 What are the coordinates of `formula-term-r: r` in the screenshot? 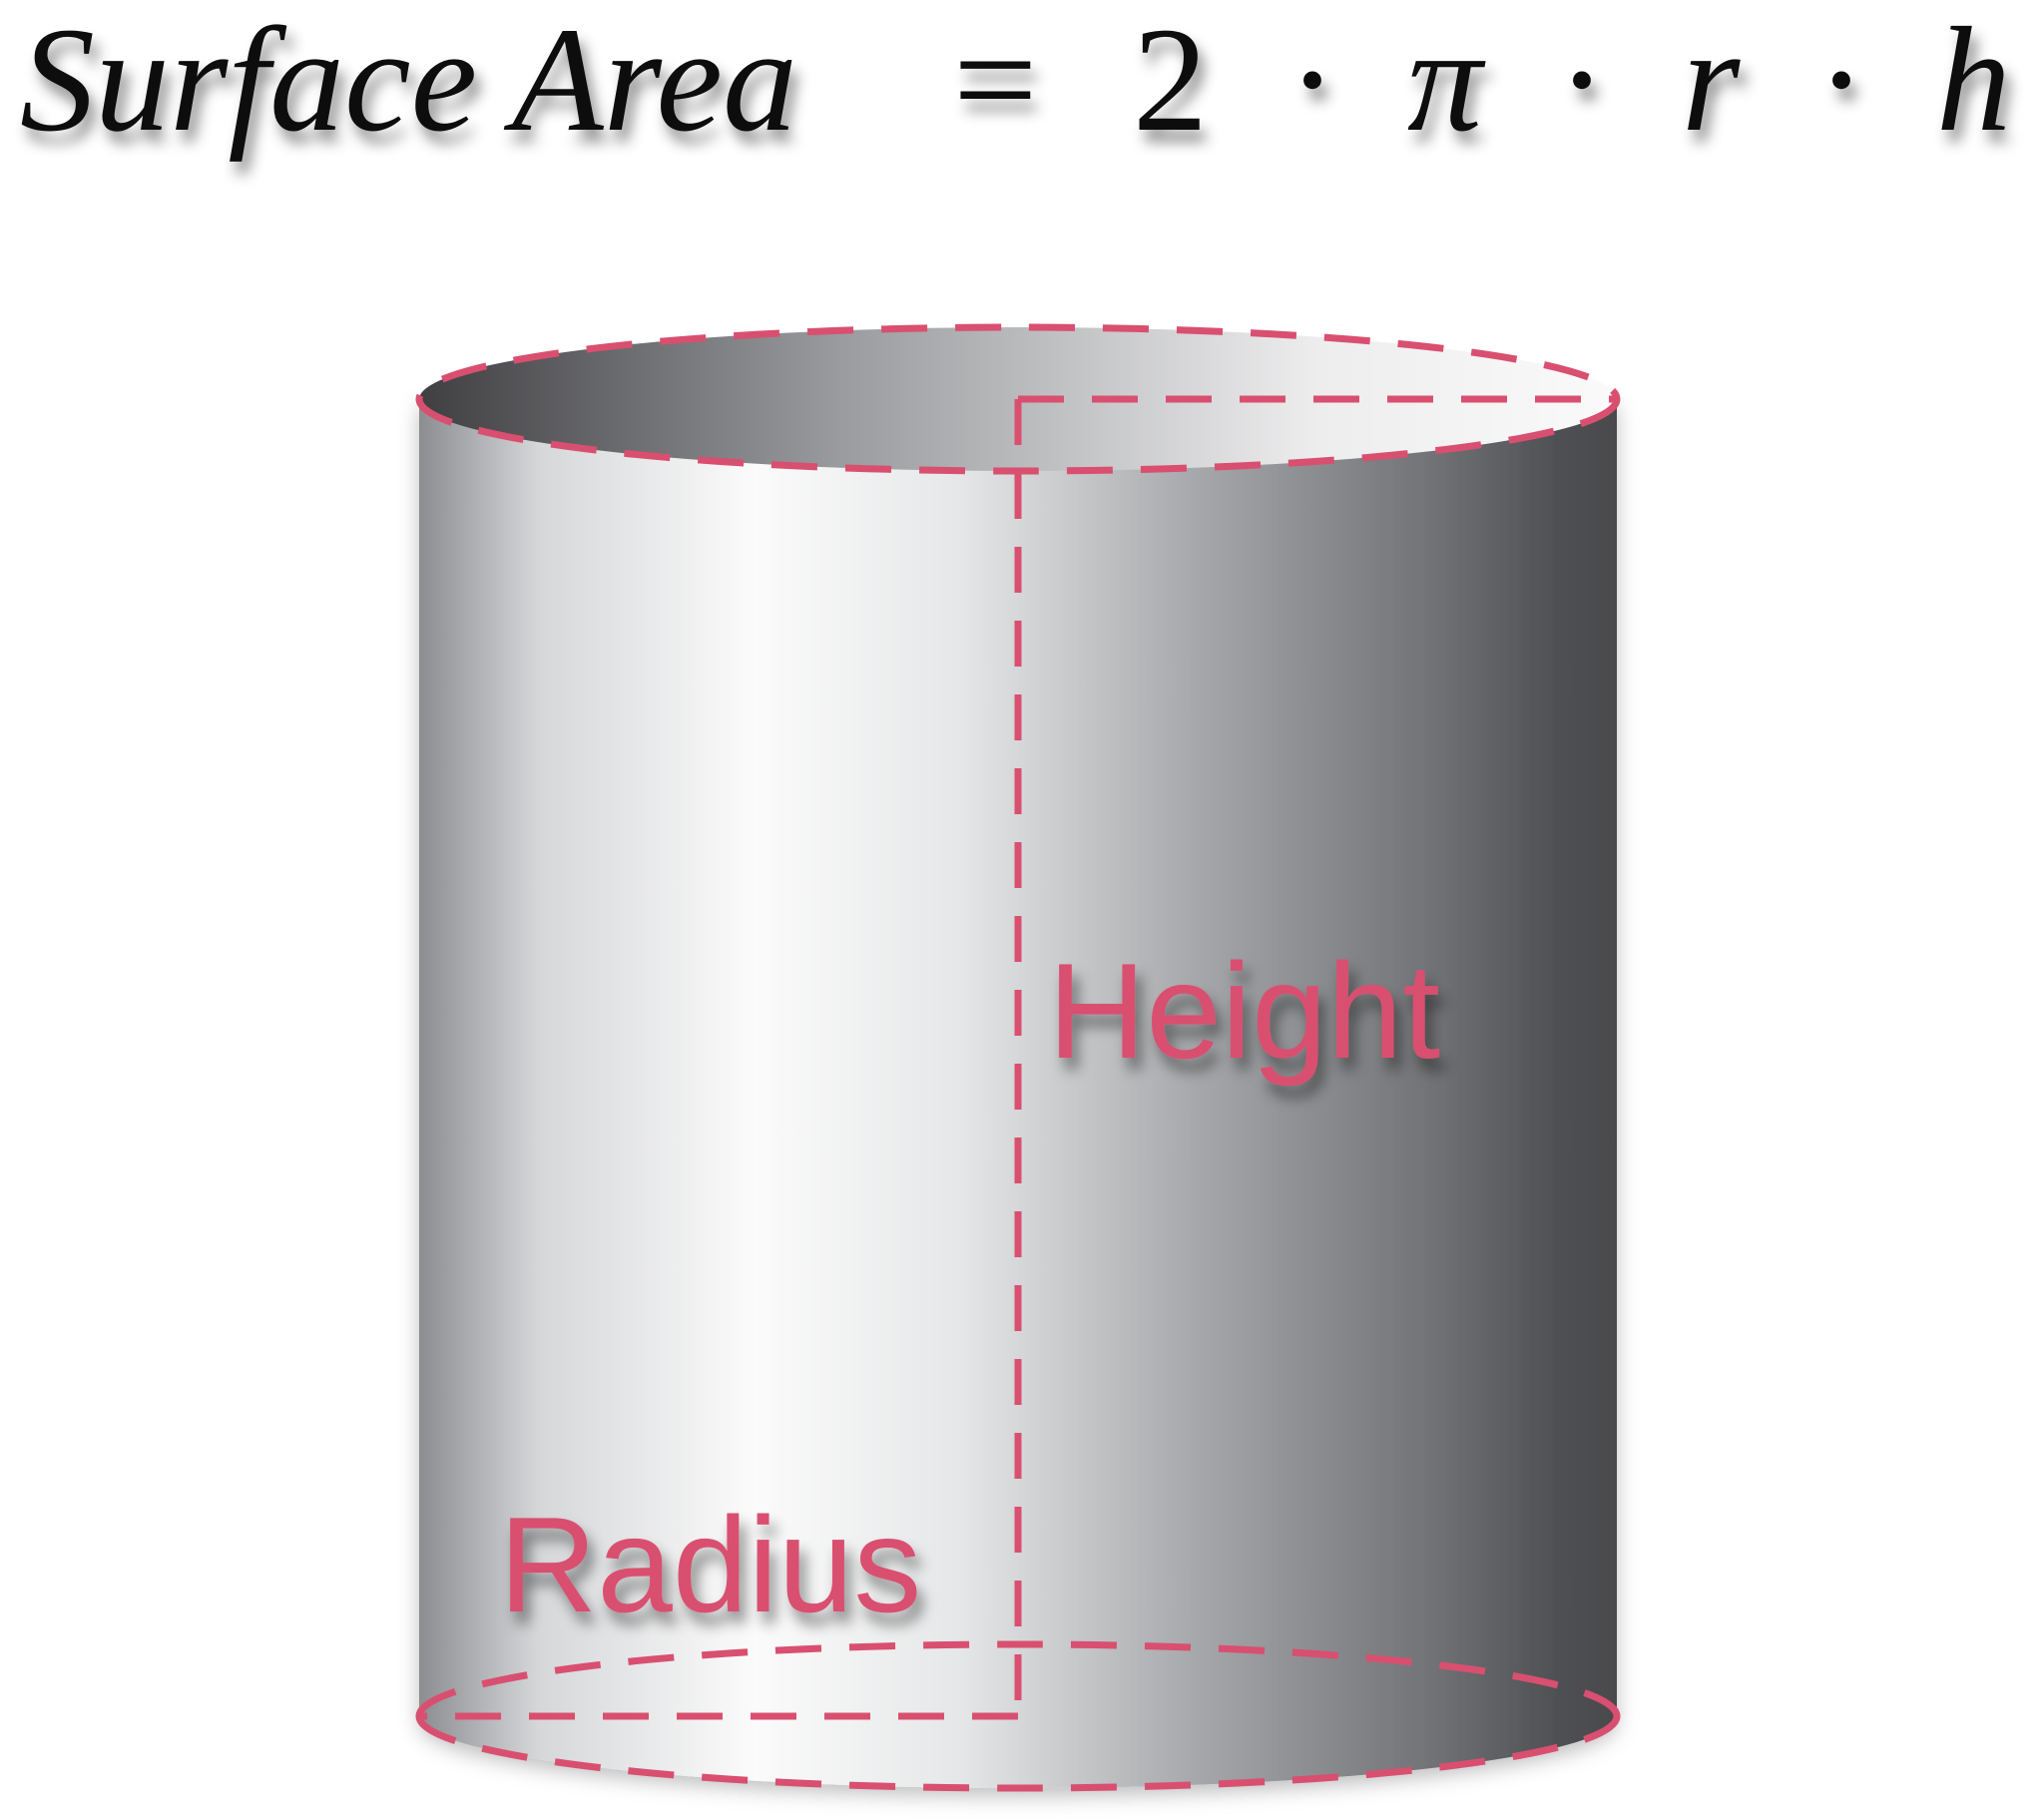 It's located at (1711, 81).